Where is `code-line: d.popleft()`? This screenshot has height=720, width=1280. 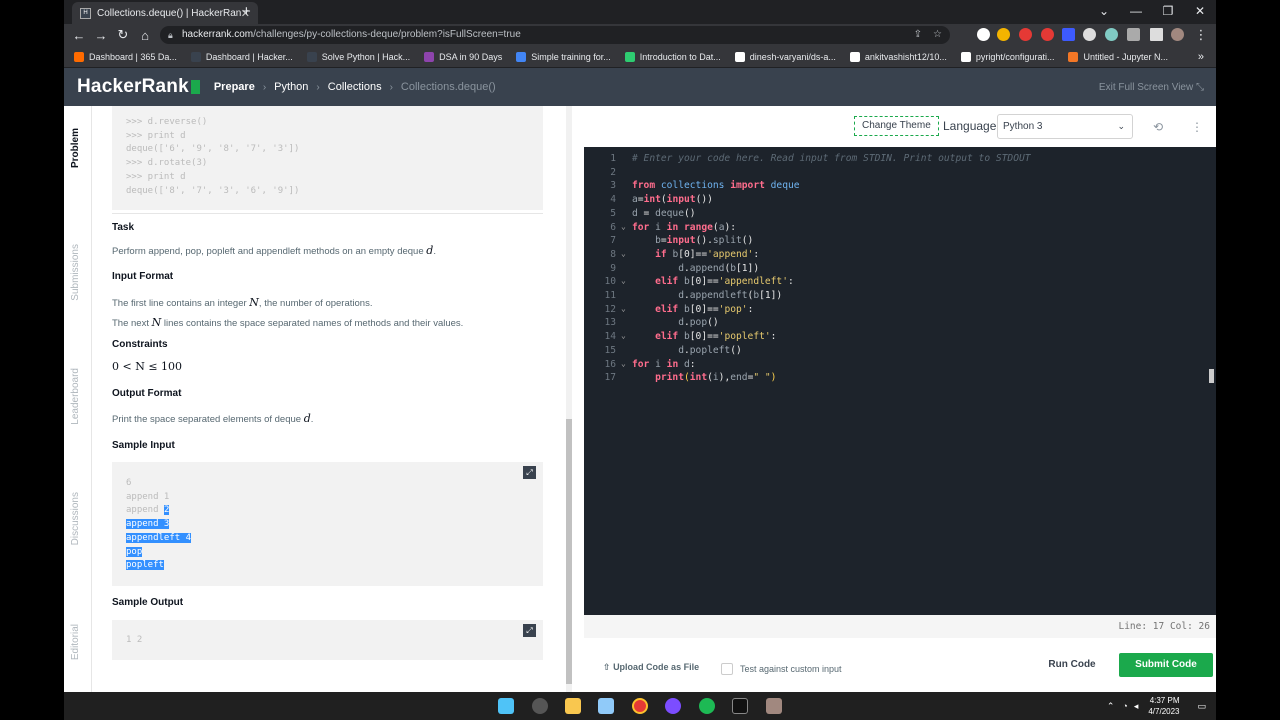 code-line: d.popleft() is located at coordinates (687, 350).